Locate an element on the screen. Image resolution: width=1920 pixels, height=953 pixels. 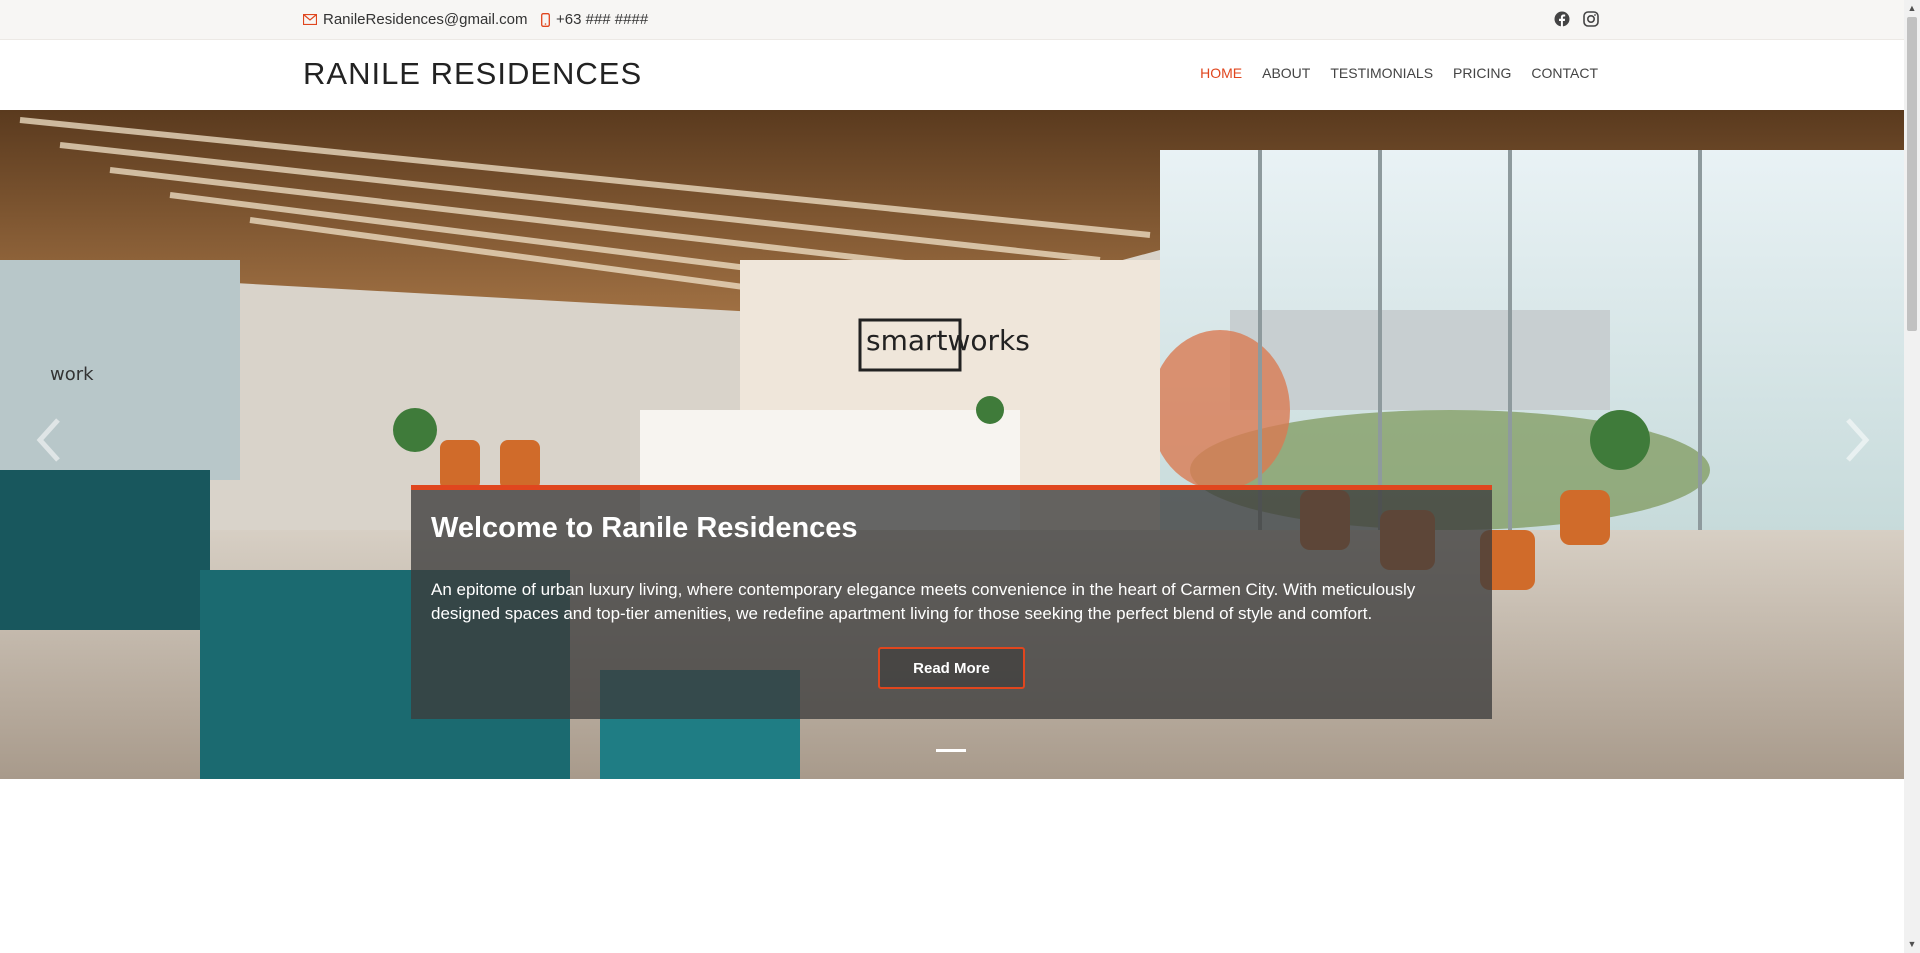
scroll-up-icon: ▲ is located at coordinates (1912, 8).